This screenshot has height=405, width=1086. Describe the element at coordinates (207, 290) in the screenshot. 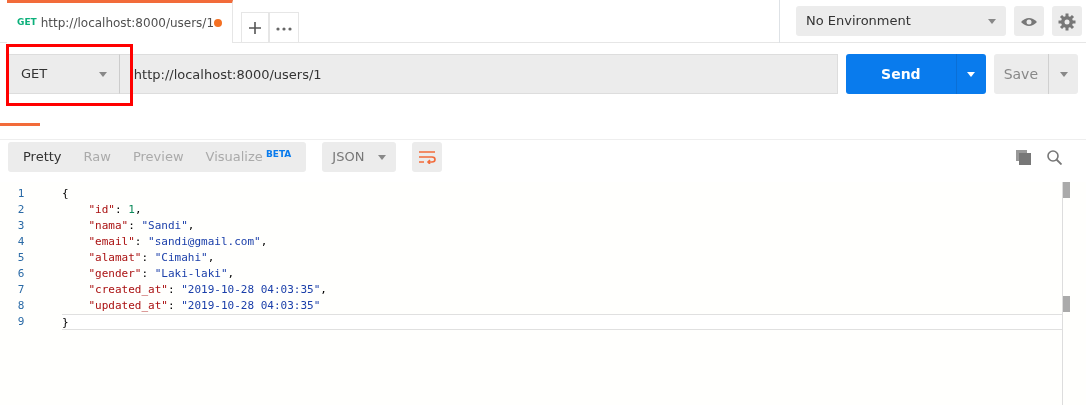

I see `code-line: "created_at": "2019-10-28 04:03:35",` at that location.